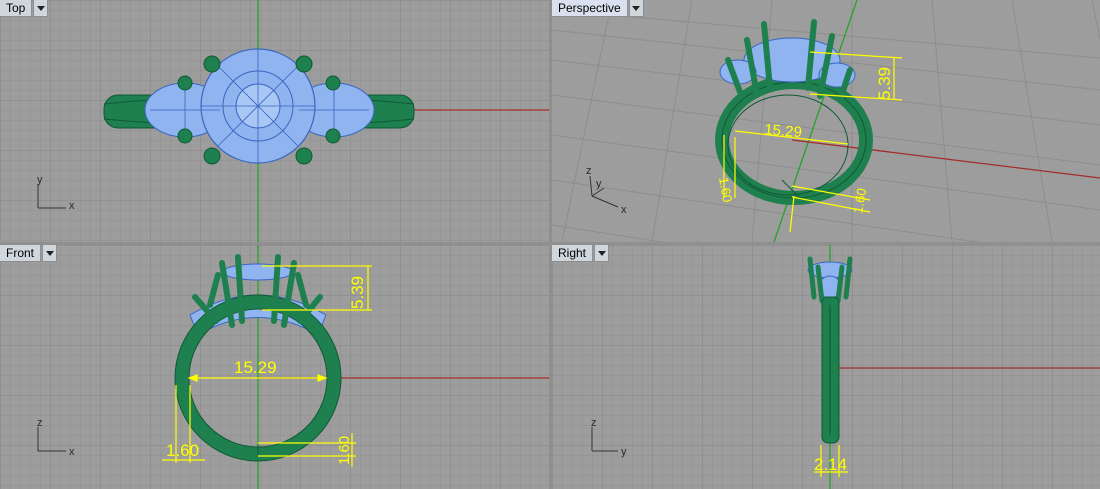  I want to click on ring-perspective-model, so click(794, 112).